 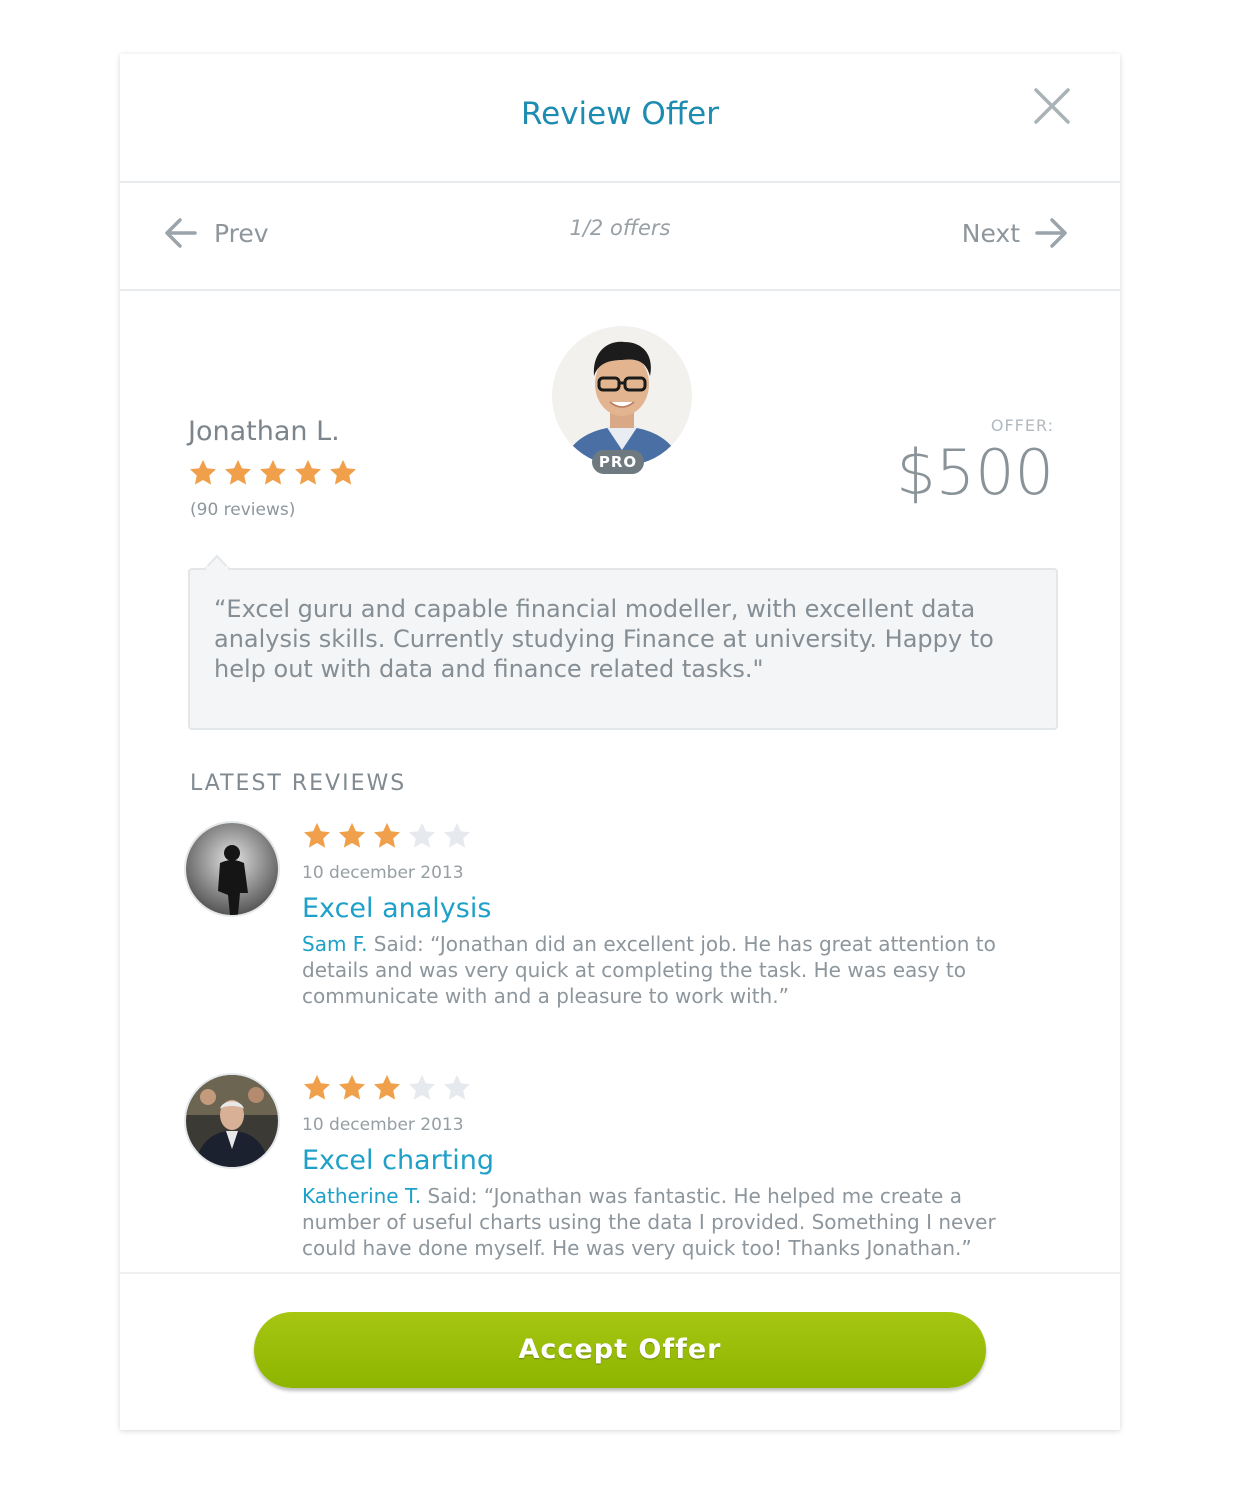 I want to click on offer-price: $500, so click(x=975, y=472).